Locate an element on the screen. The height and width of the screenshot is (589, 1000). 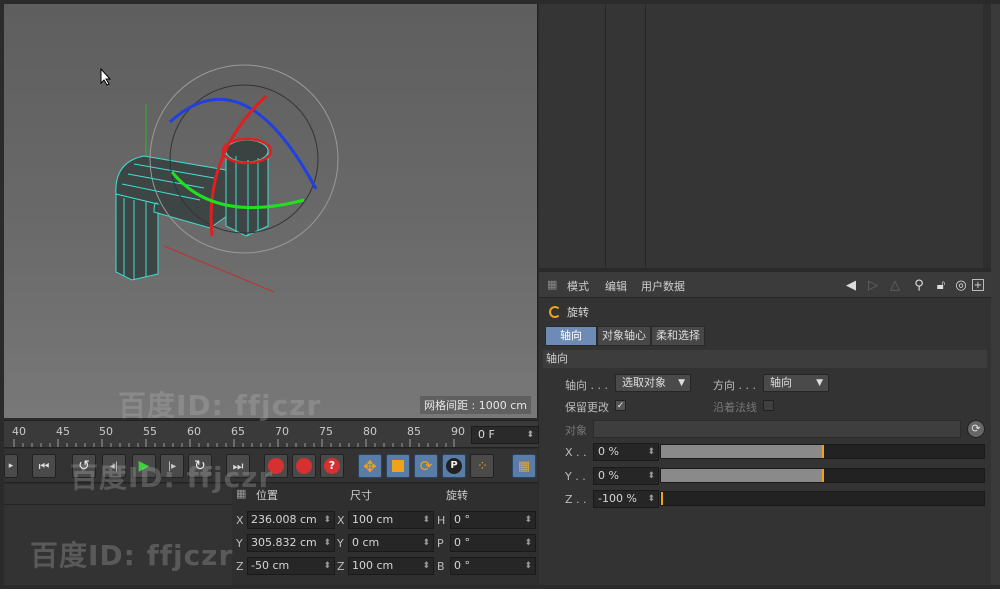
position-y-field: 305.832 cm ⬍ is located at coordinates (291, 543).